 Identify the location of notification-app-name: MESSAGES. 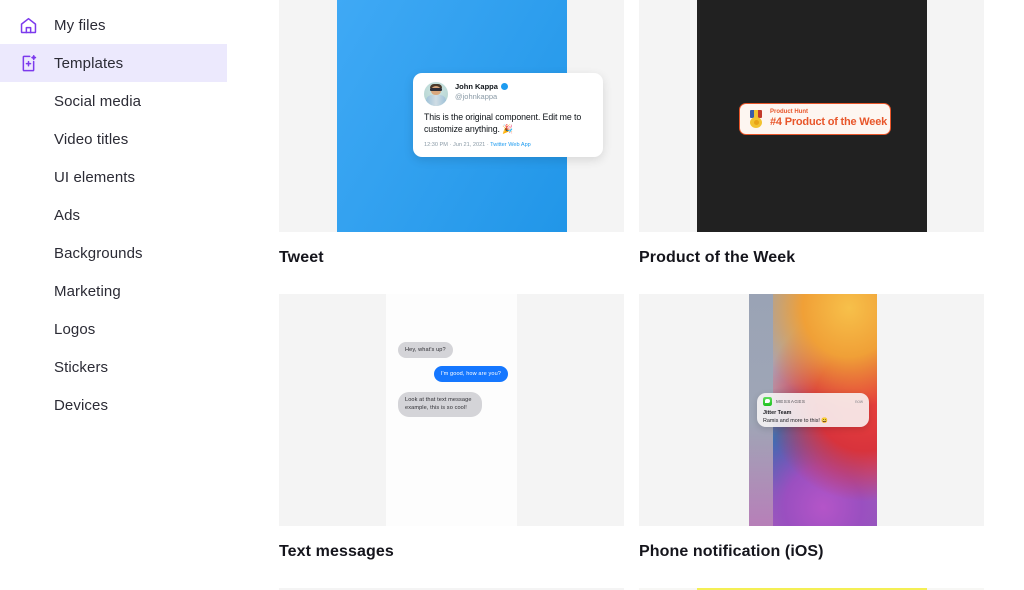
(791, 401).